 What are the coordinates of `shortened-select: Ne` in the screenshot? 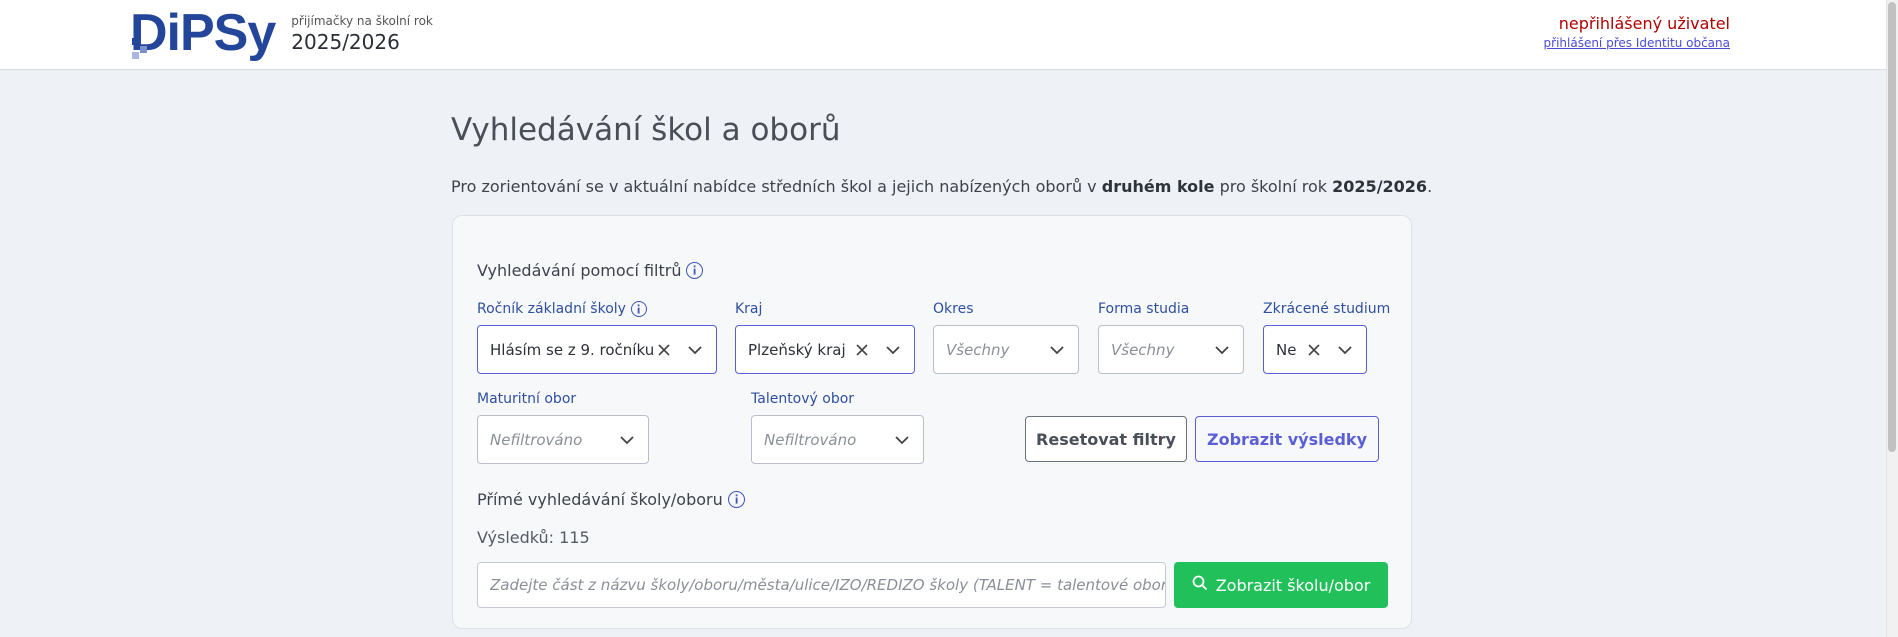 It's located at (1315, 349).